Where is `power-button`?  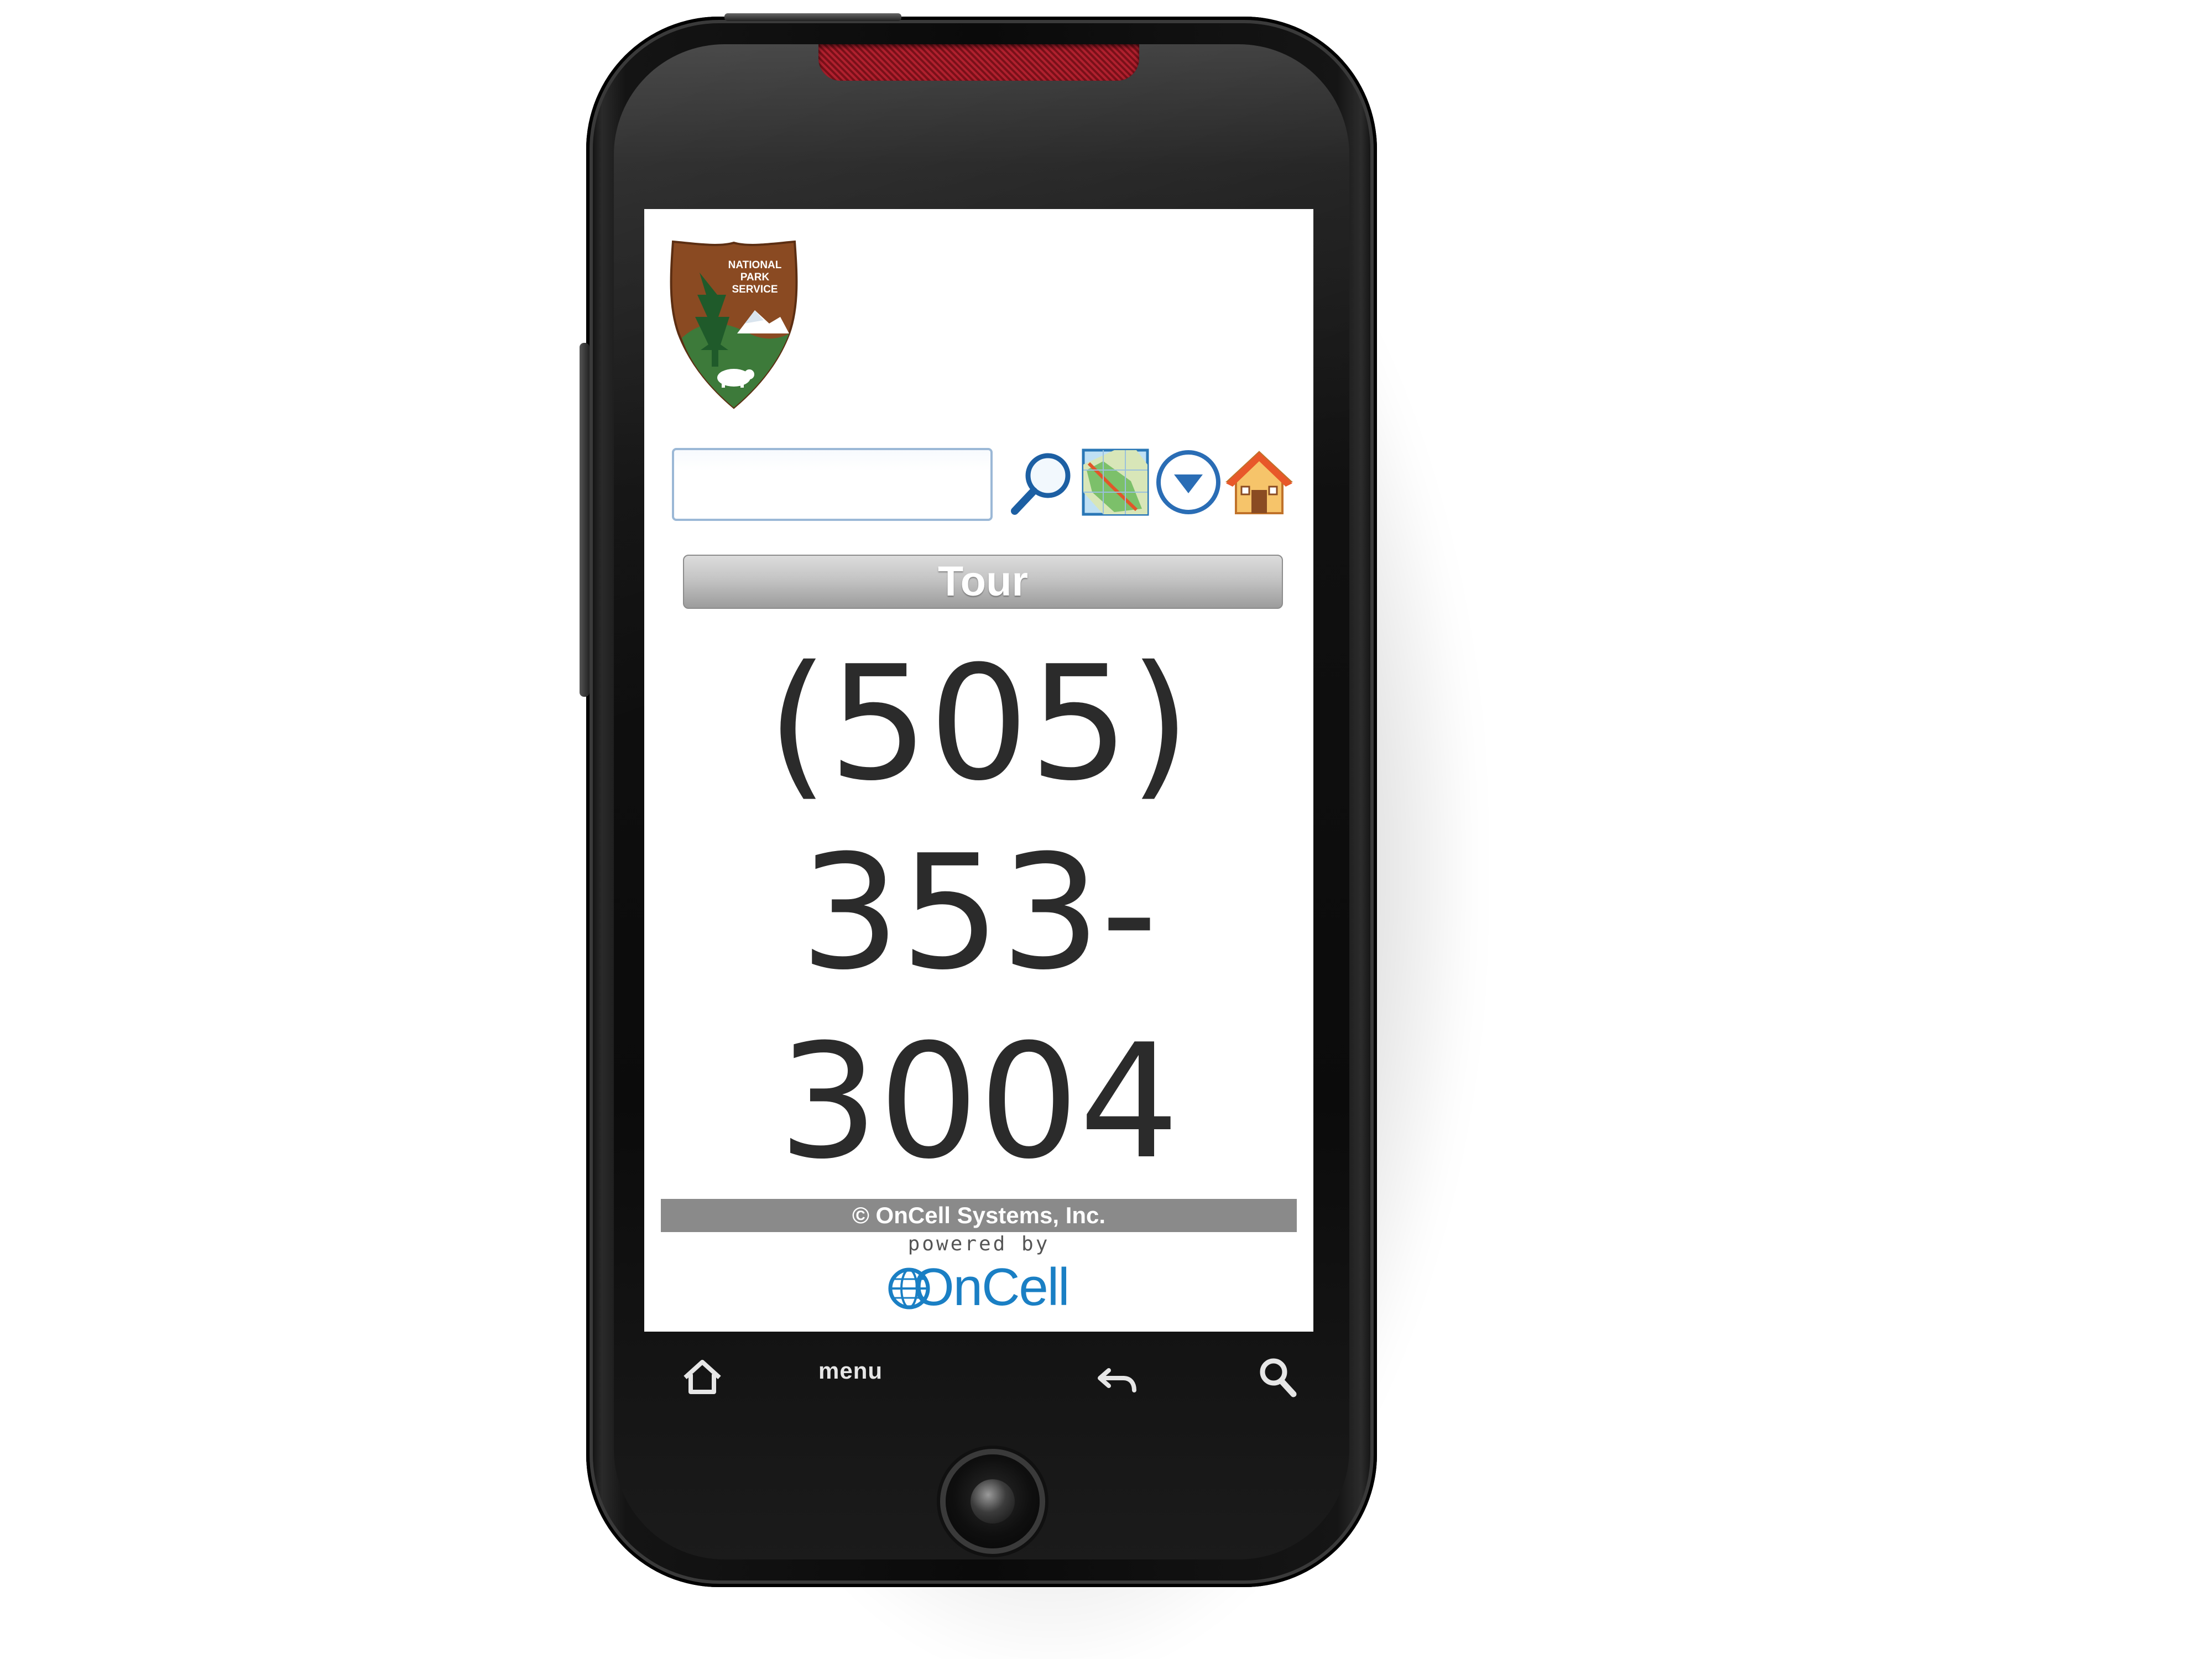 power-button is located at coordinates (813, 17).